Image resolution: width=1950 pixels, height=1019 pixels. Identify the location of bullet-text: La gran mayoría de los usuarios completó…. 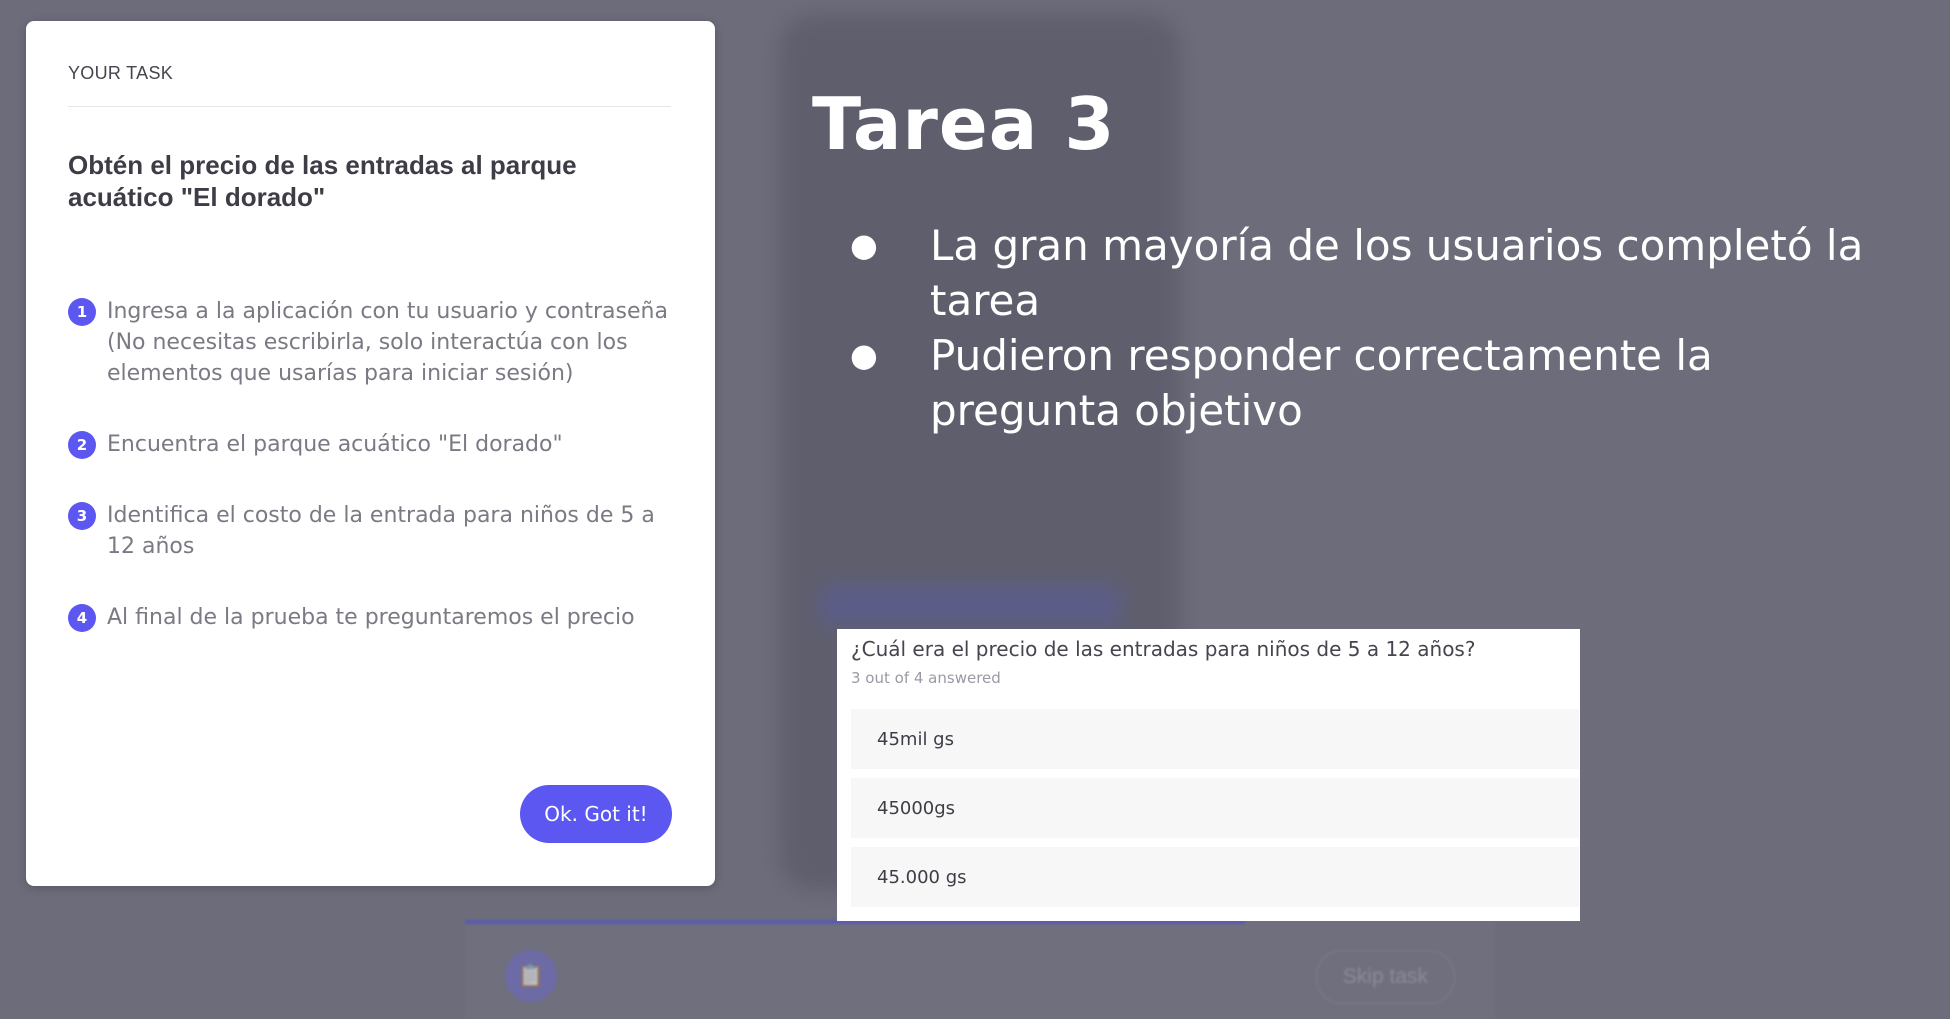
(1397, 273).